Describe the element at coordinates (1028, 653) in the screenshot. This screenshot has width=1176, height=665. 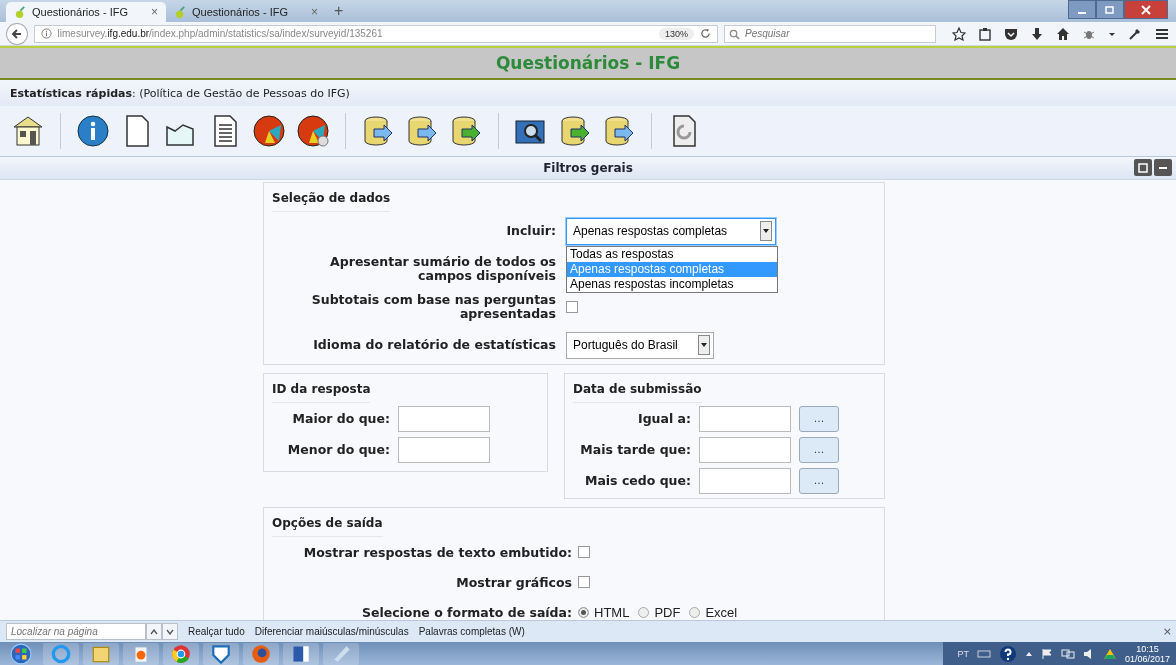
I see `up-triangle-icon` at that location.